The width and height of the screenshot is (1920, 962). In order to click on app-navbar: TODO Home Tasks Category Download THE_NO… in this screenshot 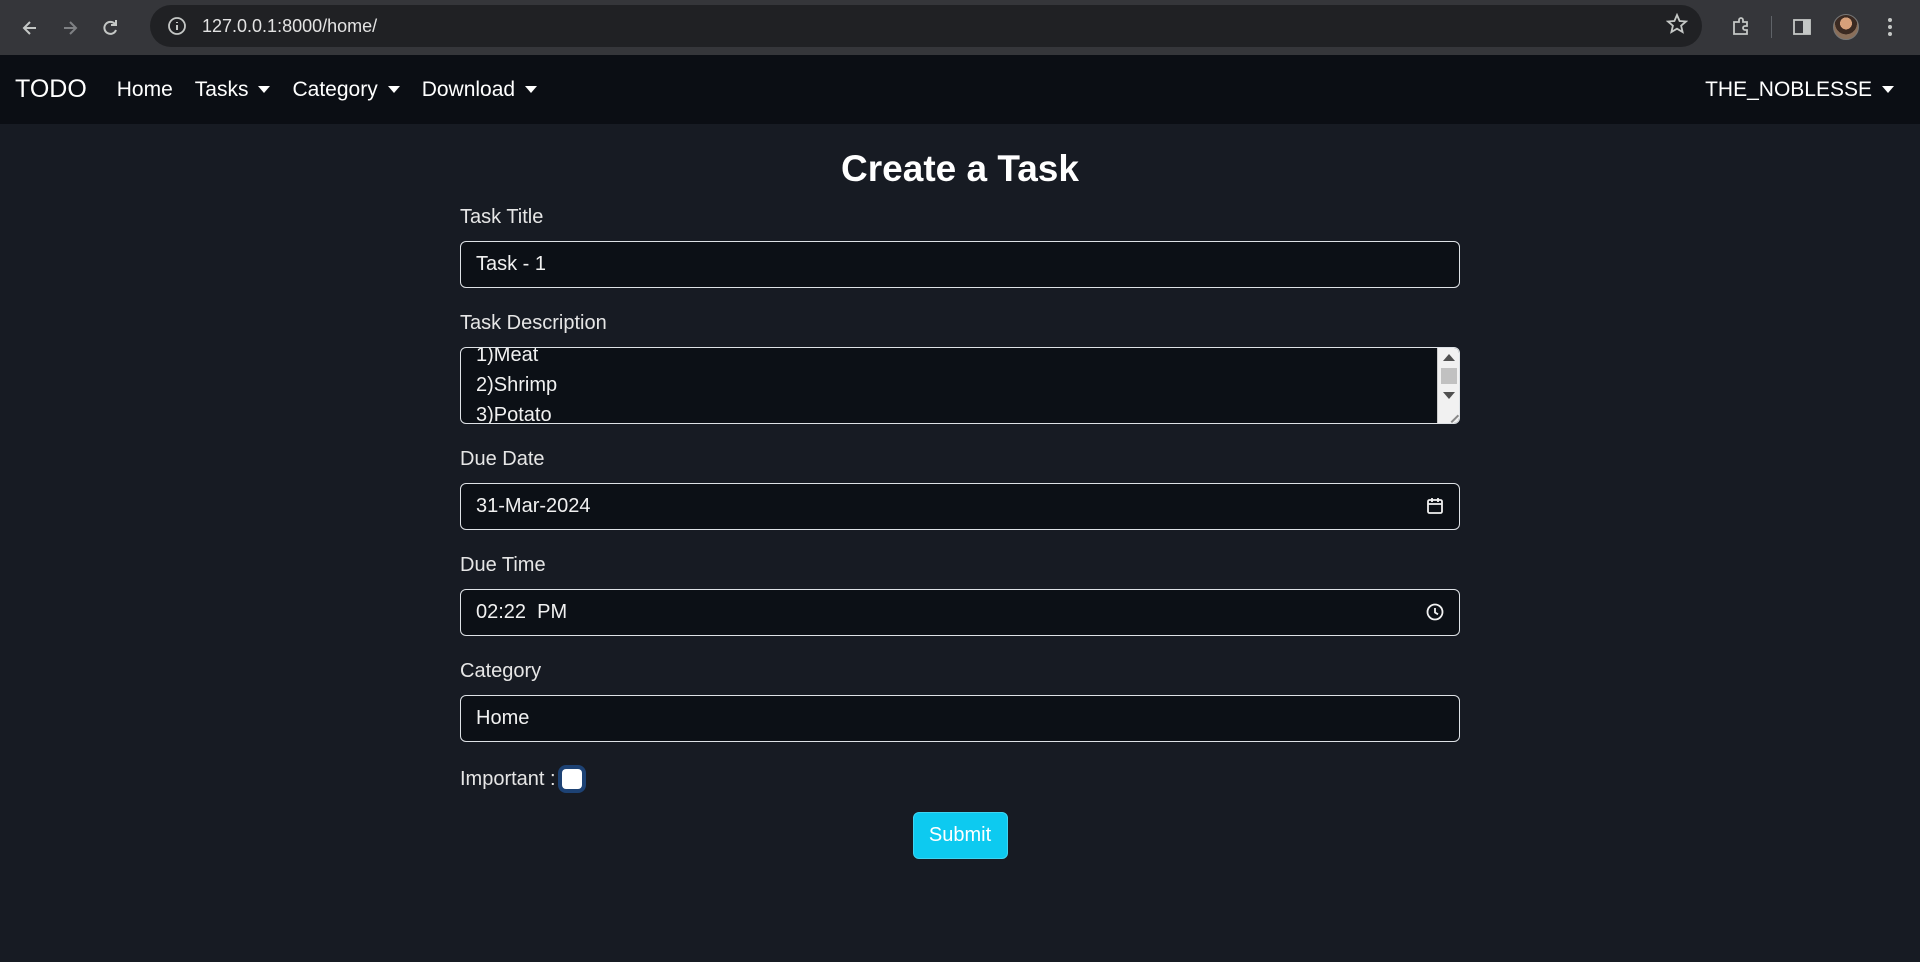, I will do `click(960, 89)`.